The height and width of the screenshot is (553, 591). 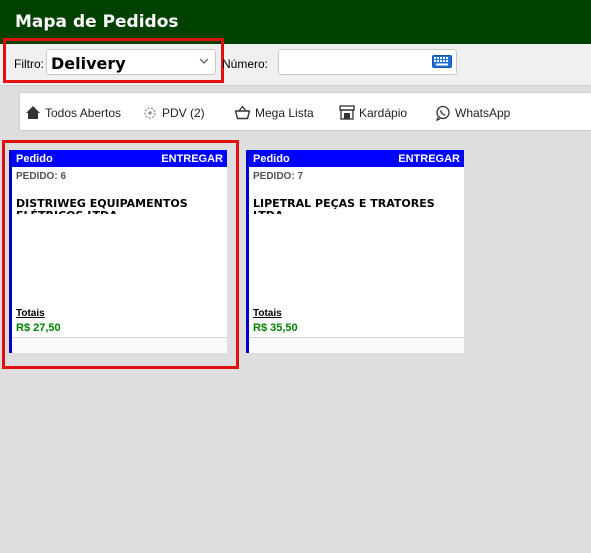 What do you see at coordinates (429, 159) in the screenshot?
I see `entregar-button: ENTREGAR` at bounding box center [429, 159].